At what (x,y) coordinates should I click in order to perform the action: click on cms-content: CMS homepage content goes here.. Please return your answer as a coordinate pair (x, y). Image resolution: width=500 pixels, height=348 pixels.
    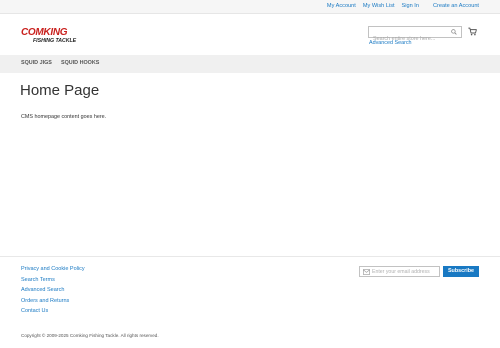
    Looking at the image, I should click on (64, 117).